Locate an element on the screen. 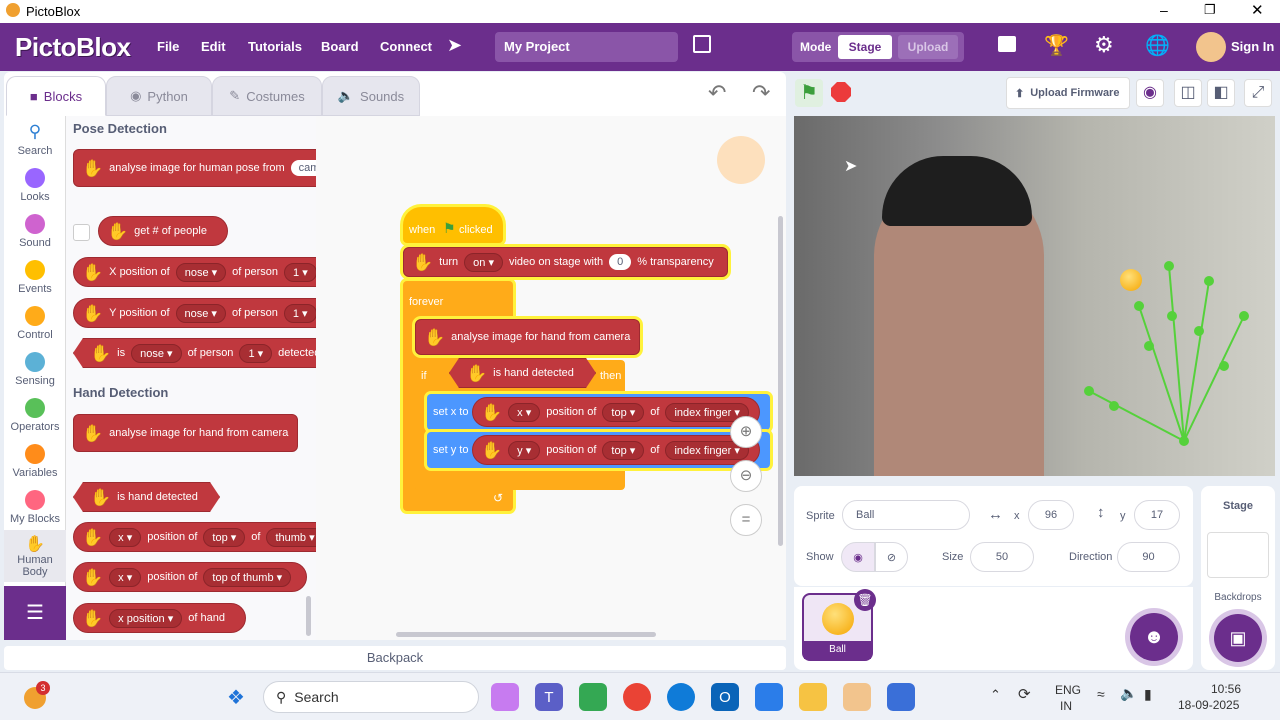 Image resolution: width=1280 pixels, height=720 pixels. y-input: 17 is located at coordinates (1157, 515).